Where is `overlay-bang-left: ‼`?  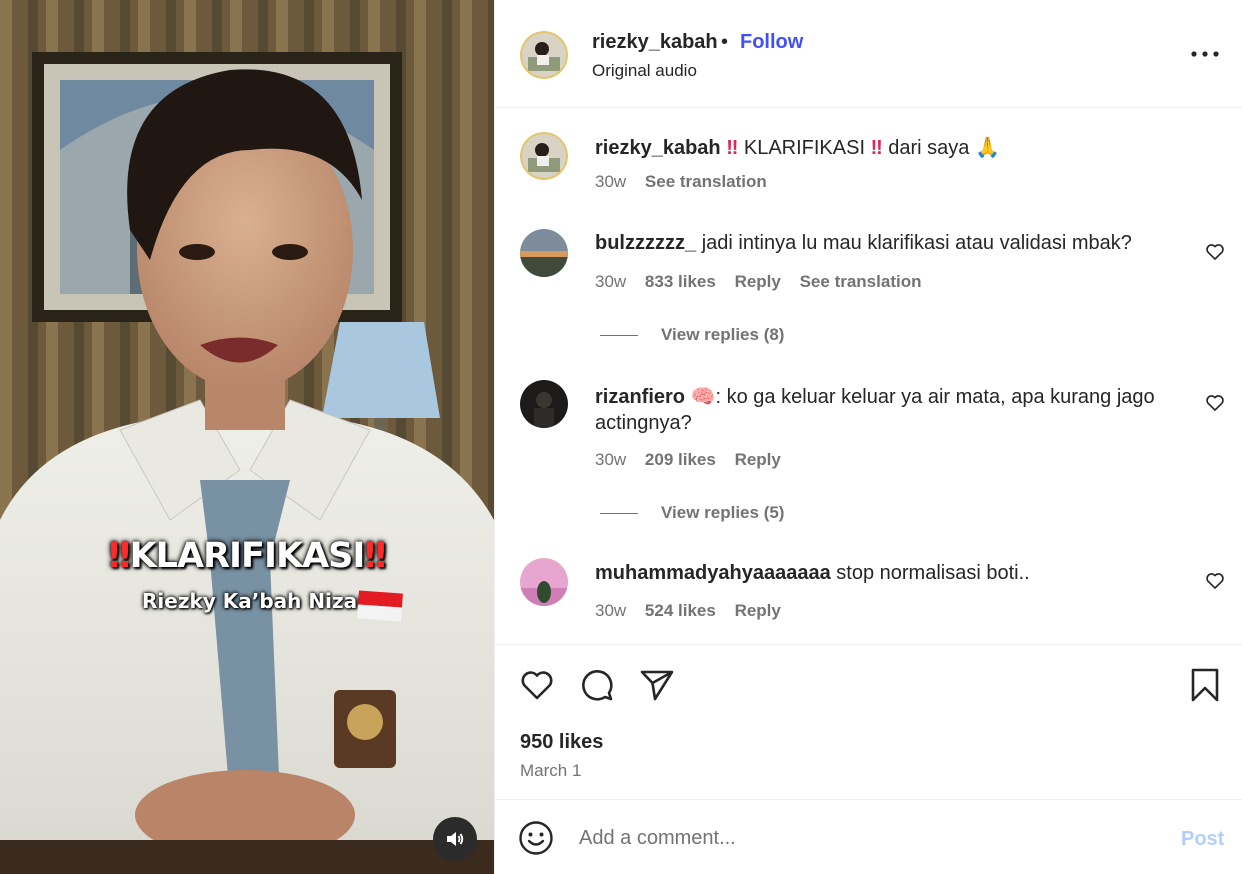
overlay-bang-left: ‼ is located at coordinates (119, 556).